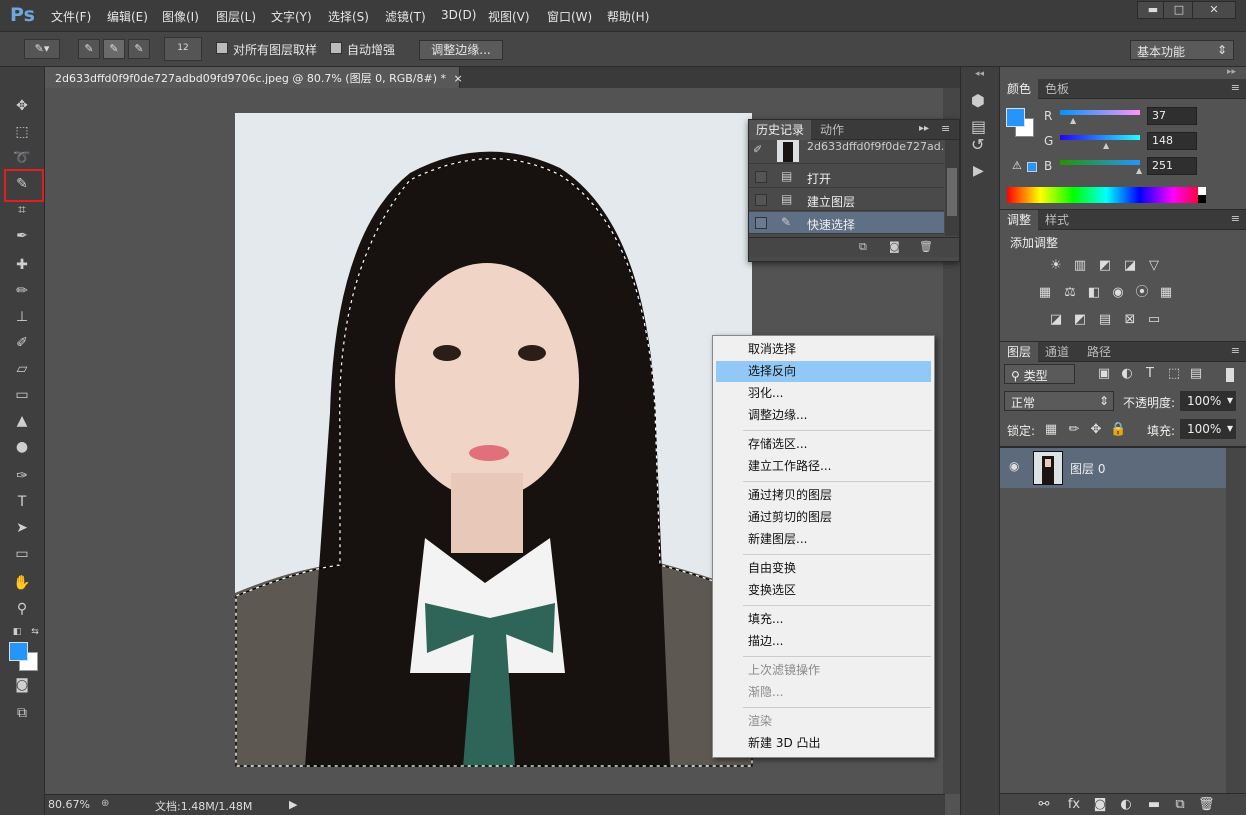 The image size is (1246, 815). I want to click on camera-icon: ◙, so click(894, 246).